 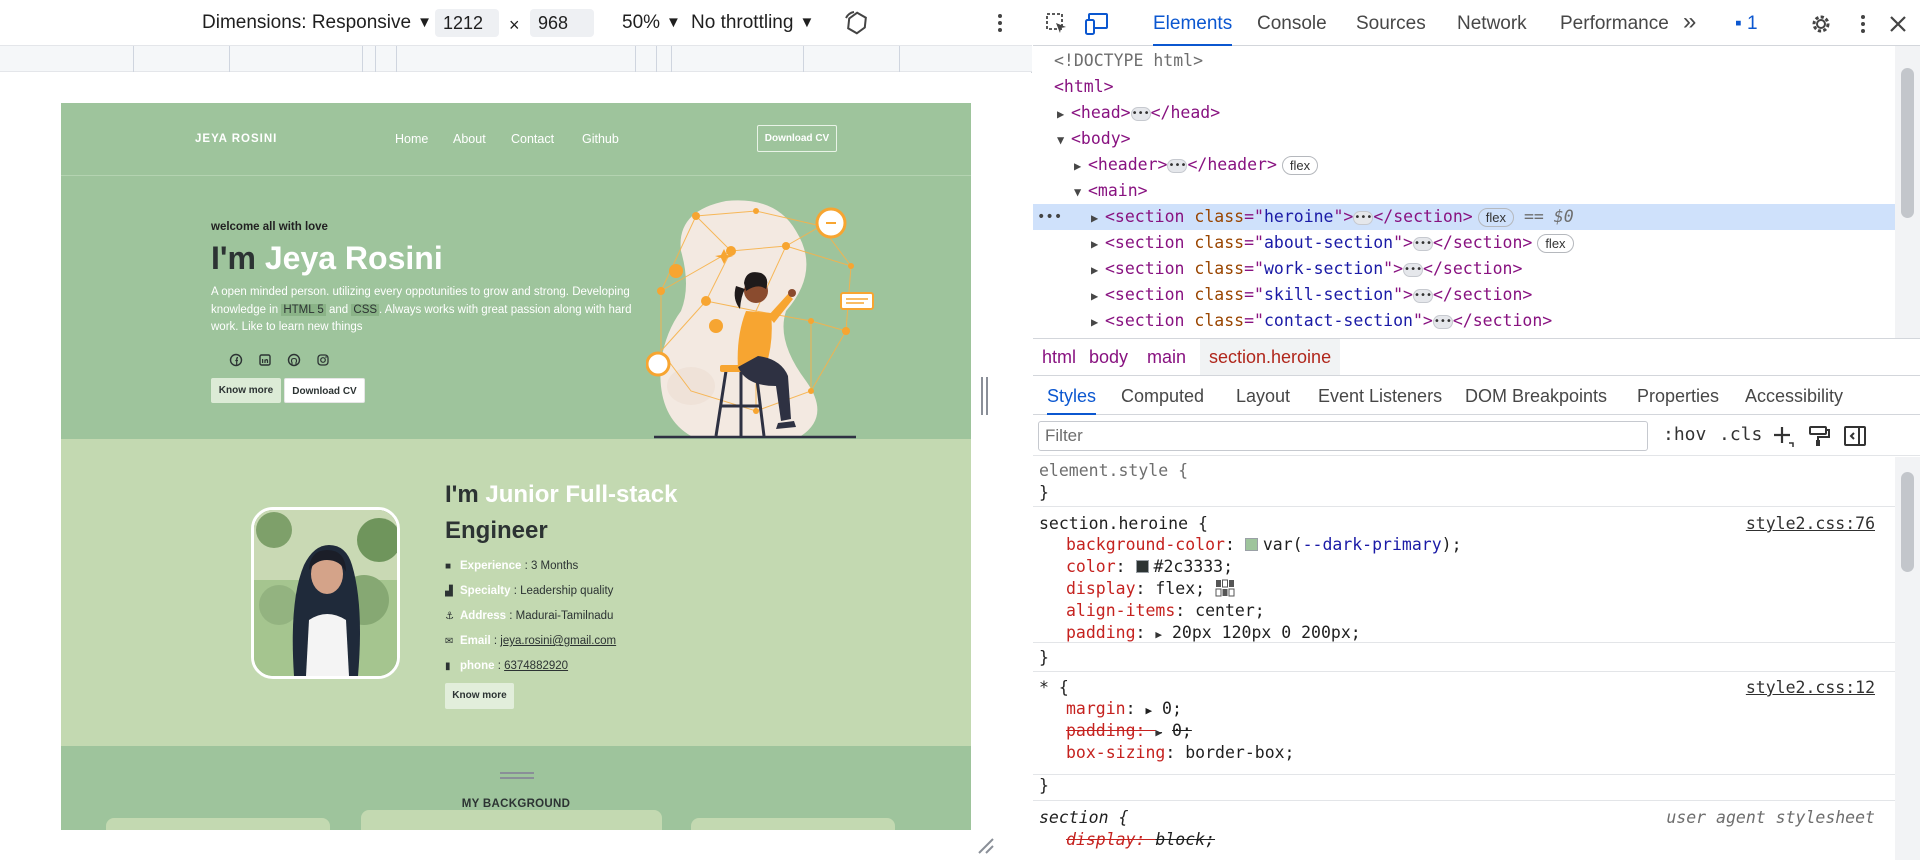 I want to click on nav-about-link: About, so click(x=469, y=139).